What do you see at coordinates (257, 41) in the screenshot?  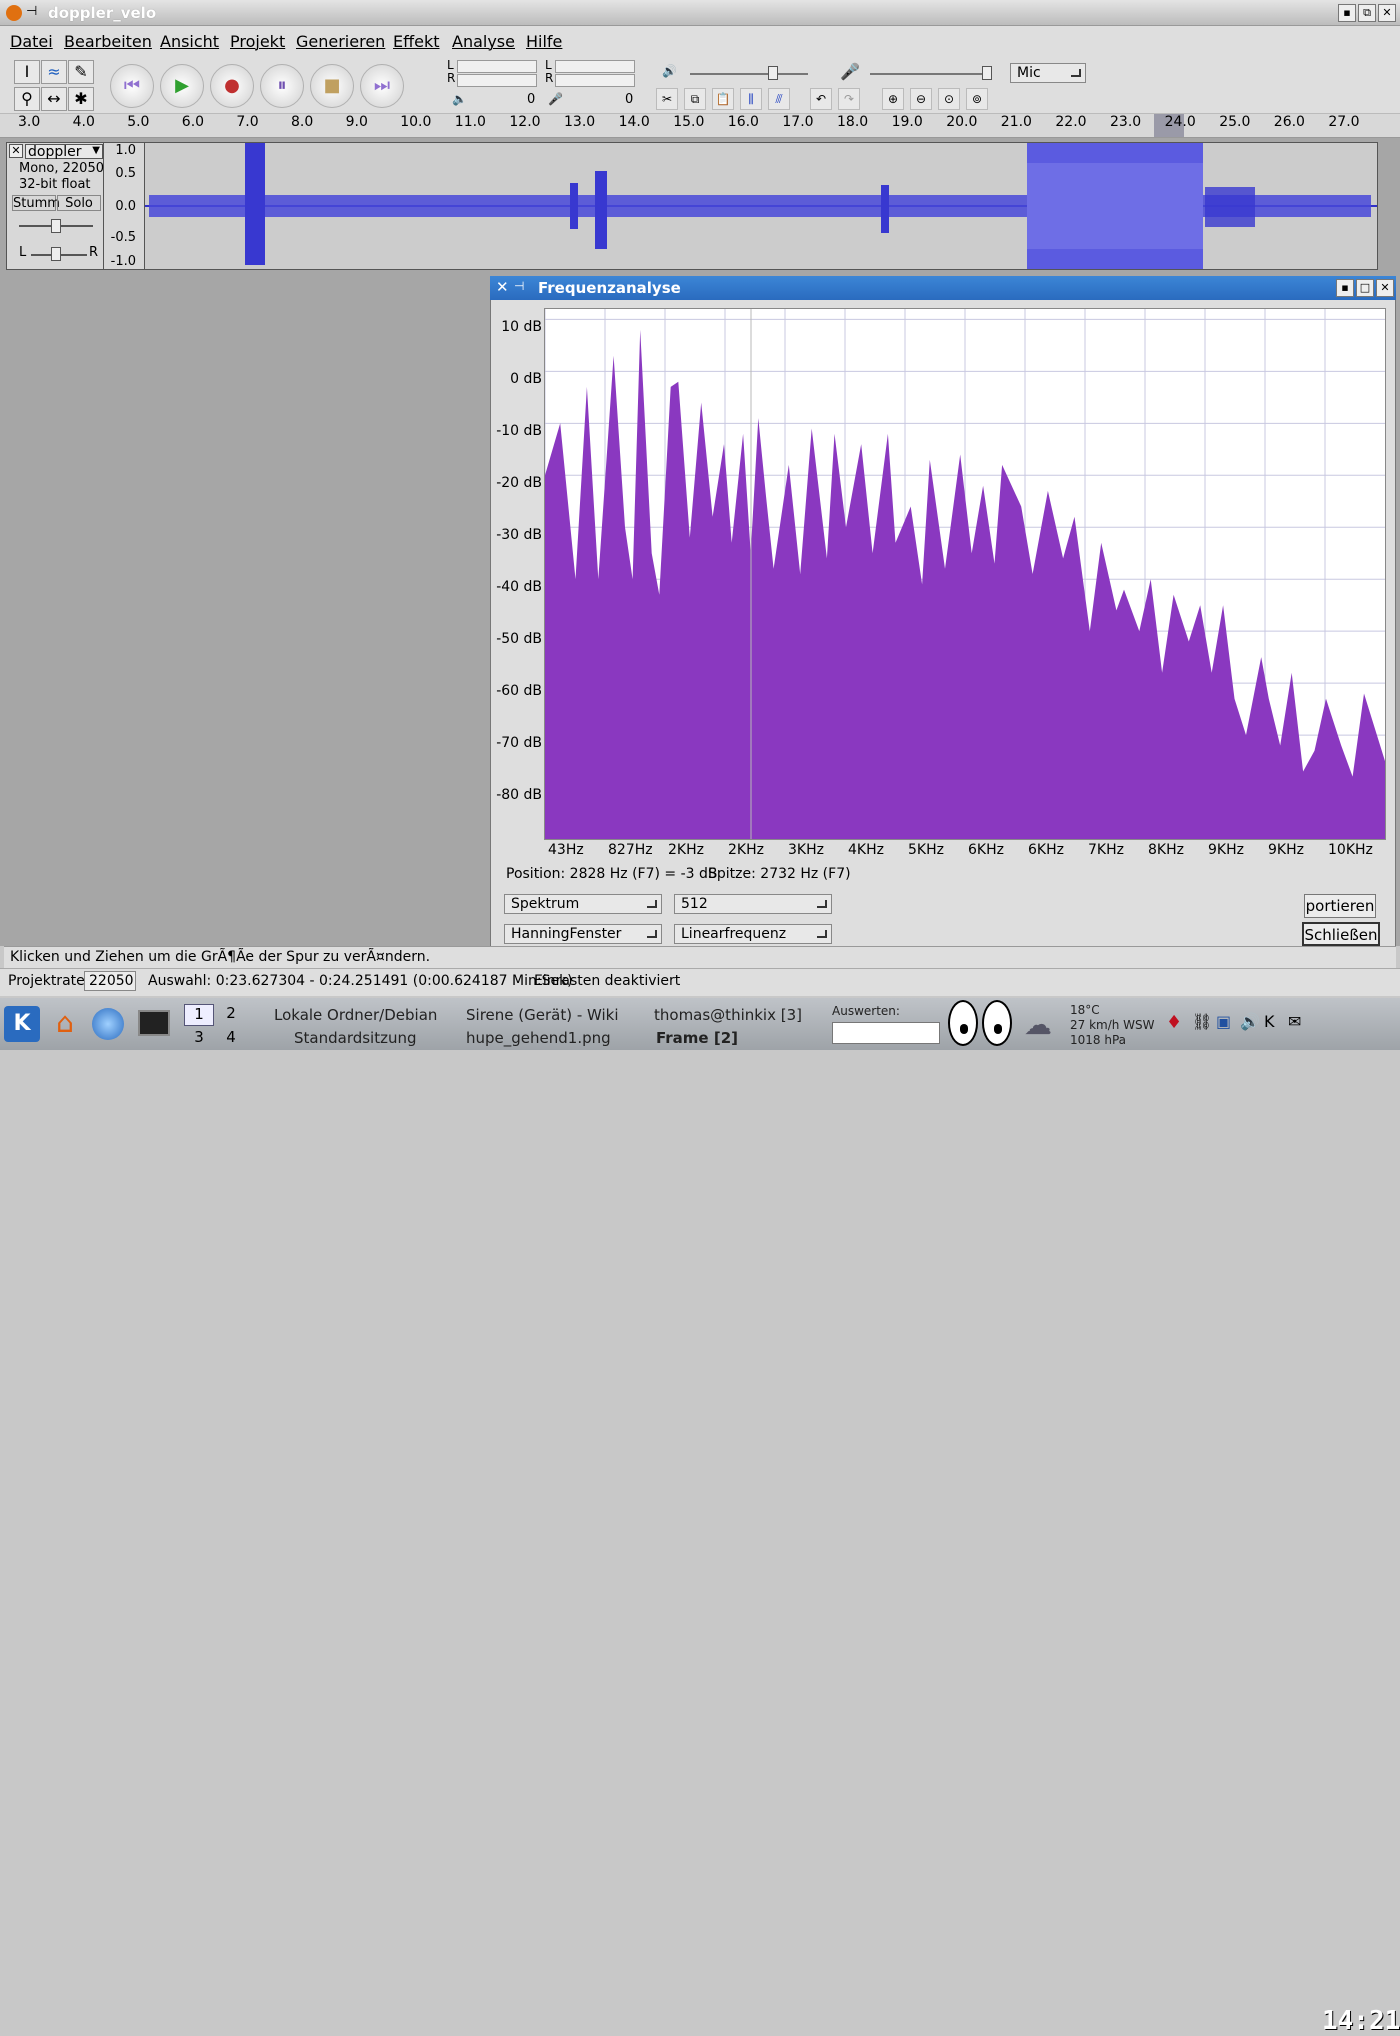 I see `menu-projekt: Projekt` at bounding box center [257, 41].